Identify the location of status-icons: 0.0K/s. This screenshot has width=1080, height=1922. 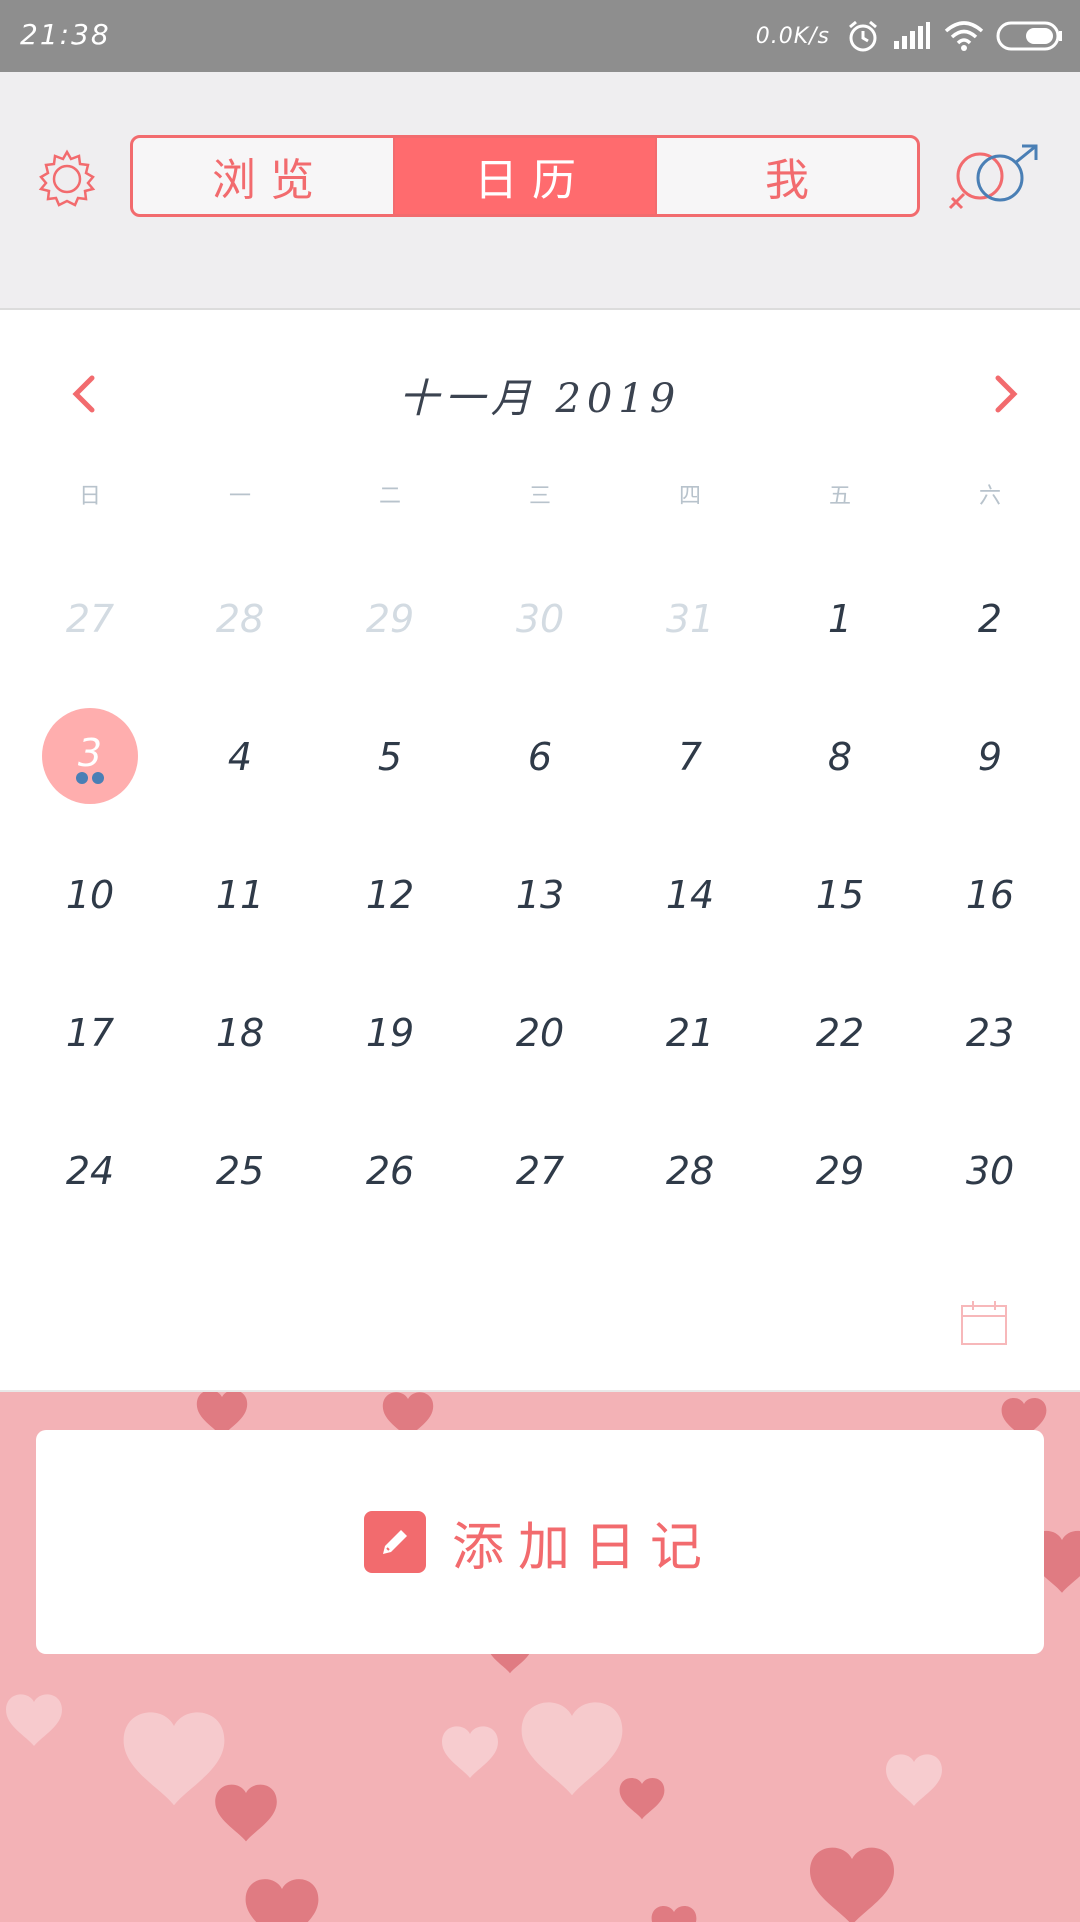
(910, 36).